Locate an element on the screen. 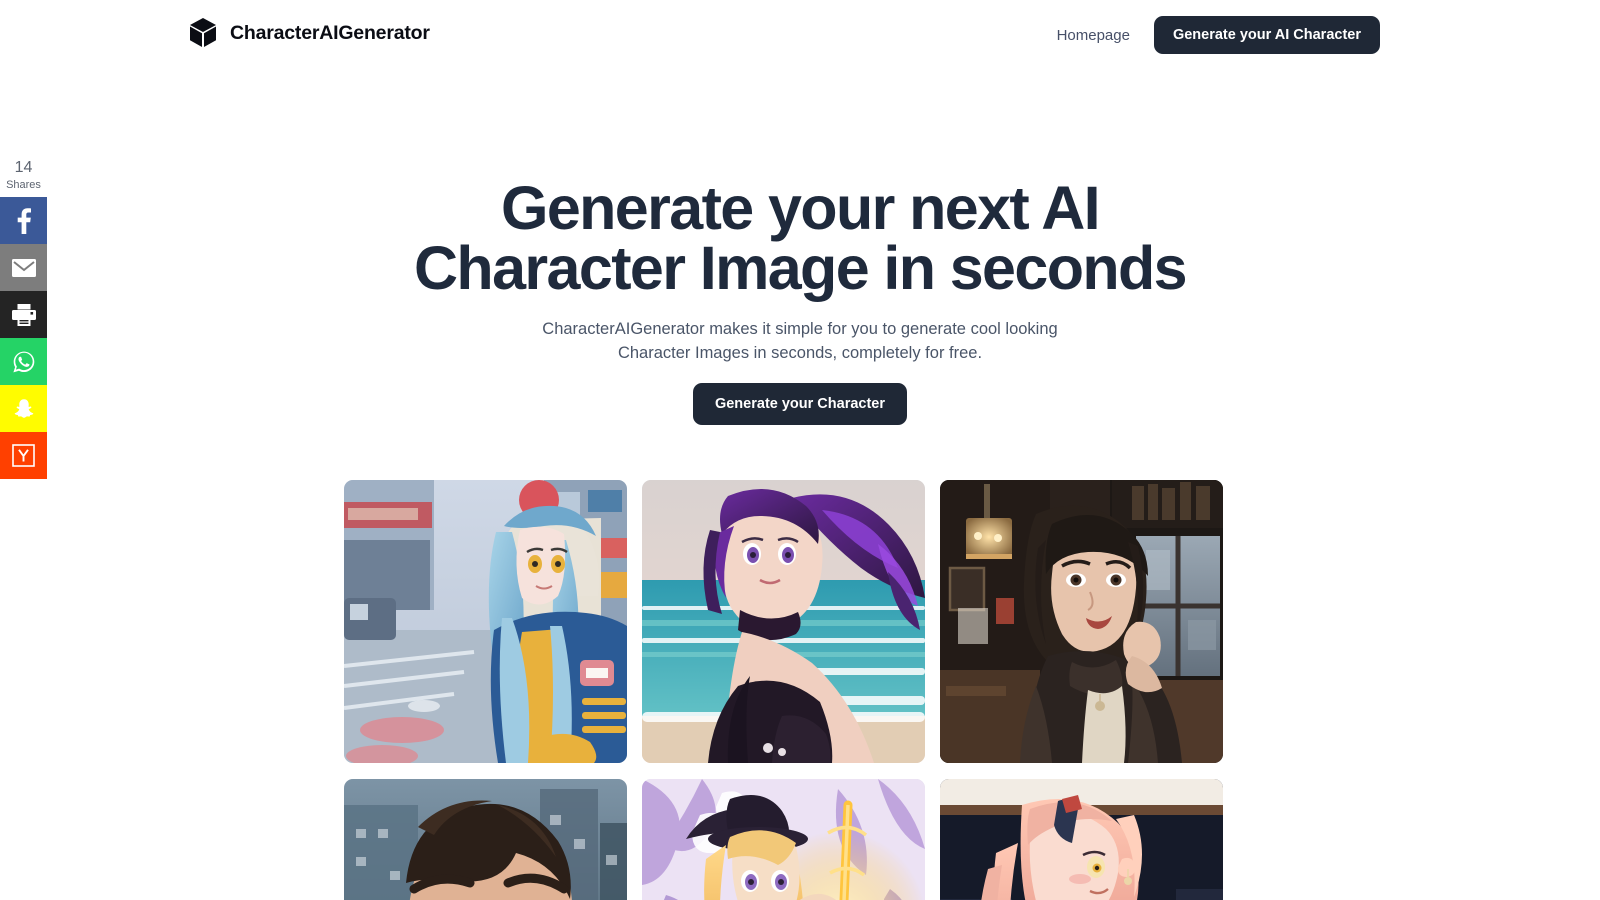 The height and width of the screenshot is (900, 1600). share-count-number: 14 is located at coordinates (23, 167).